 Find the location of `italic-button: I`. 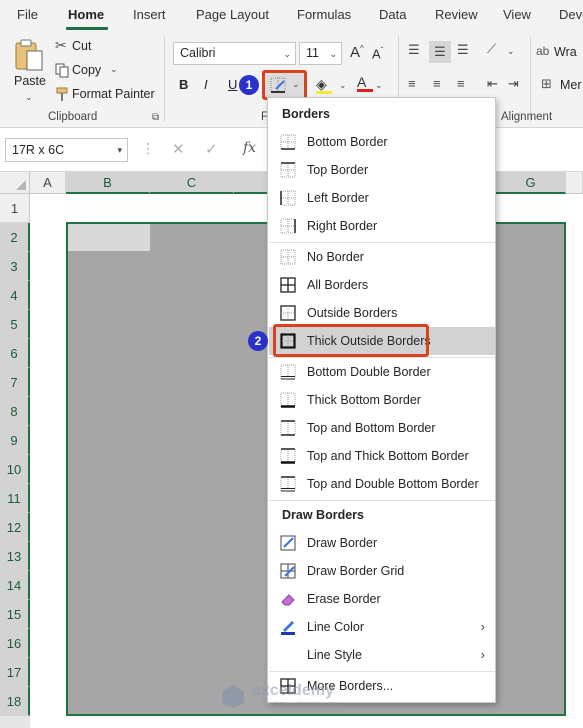

italic-button: I is located at coordinates (206, 84).